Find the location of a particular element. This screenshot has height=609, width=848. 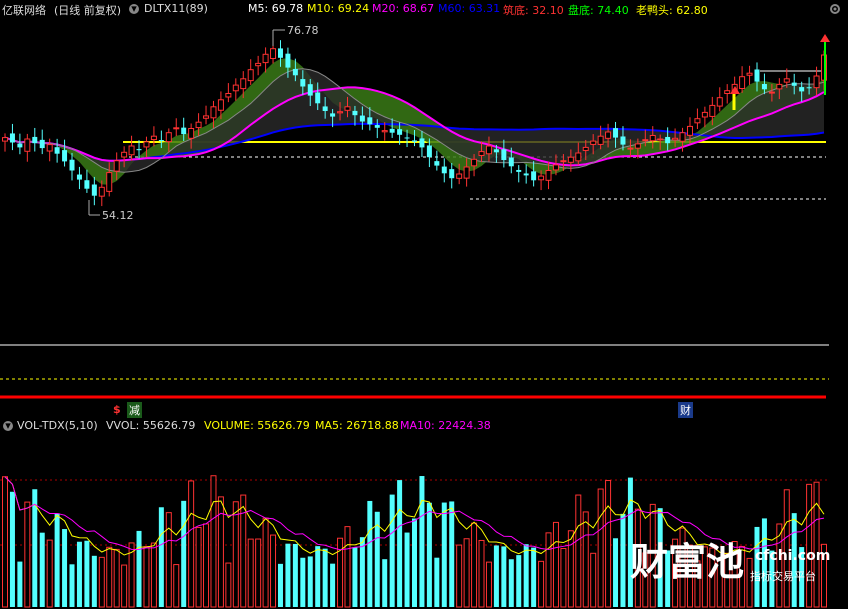

vol-ma10-line is located at coordinates (414, 513).